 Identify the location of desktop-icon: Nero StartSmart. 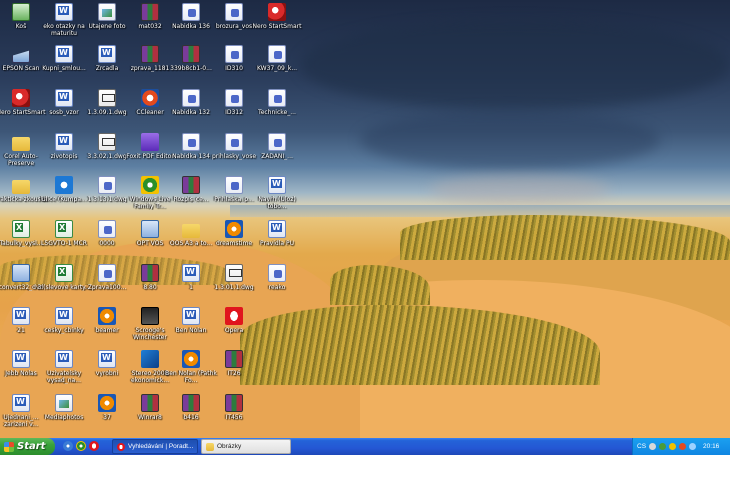
(277, 25).